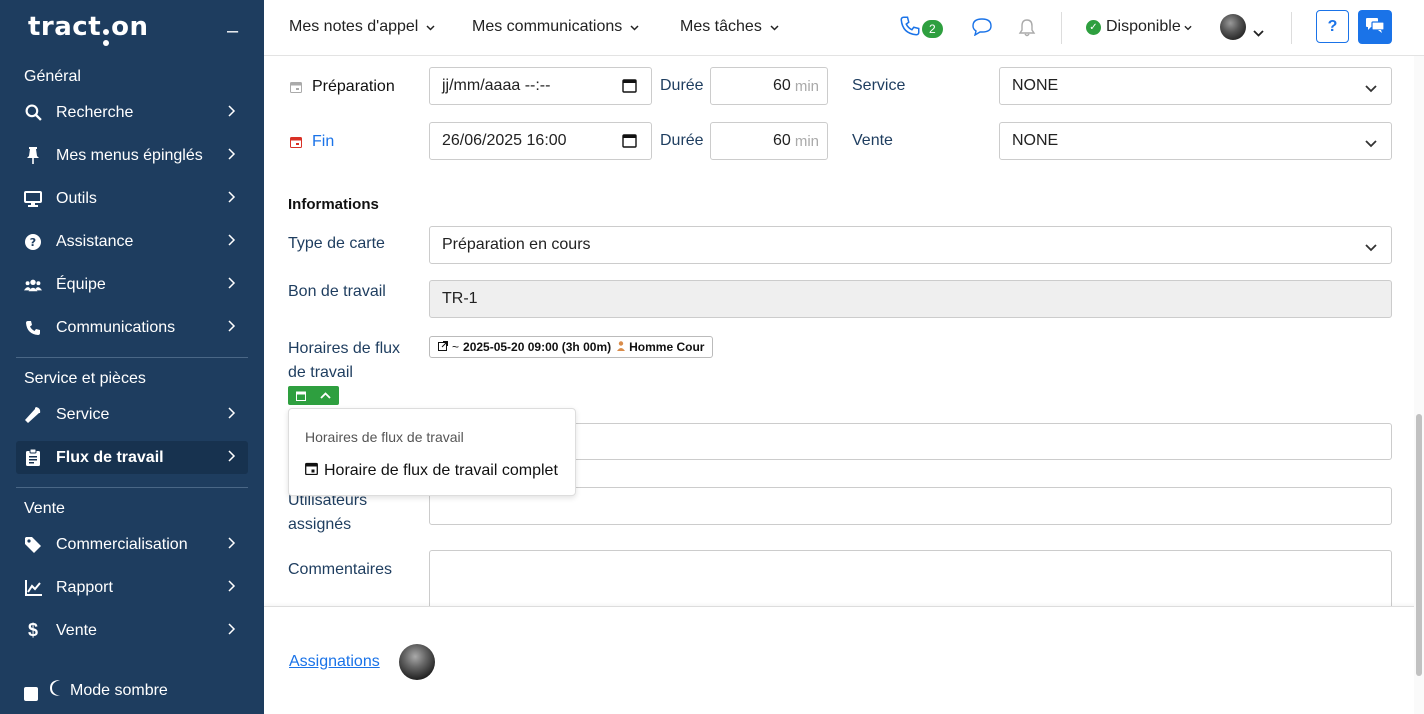 This screenshot has width=1424, height=714. I want to click on sidebar-item-assistance: ? Assistance, so click(132, 241).